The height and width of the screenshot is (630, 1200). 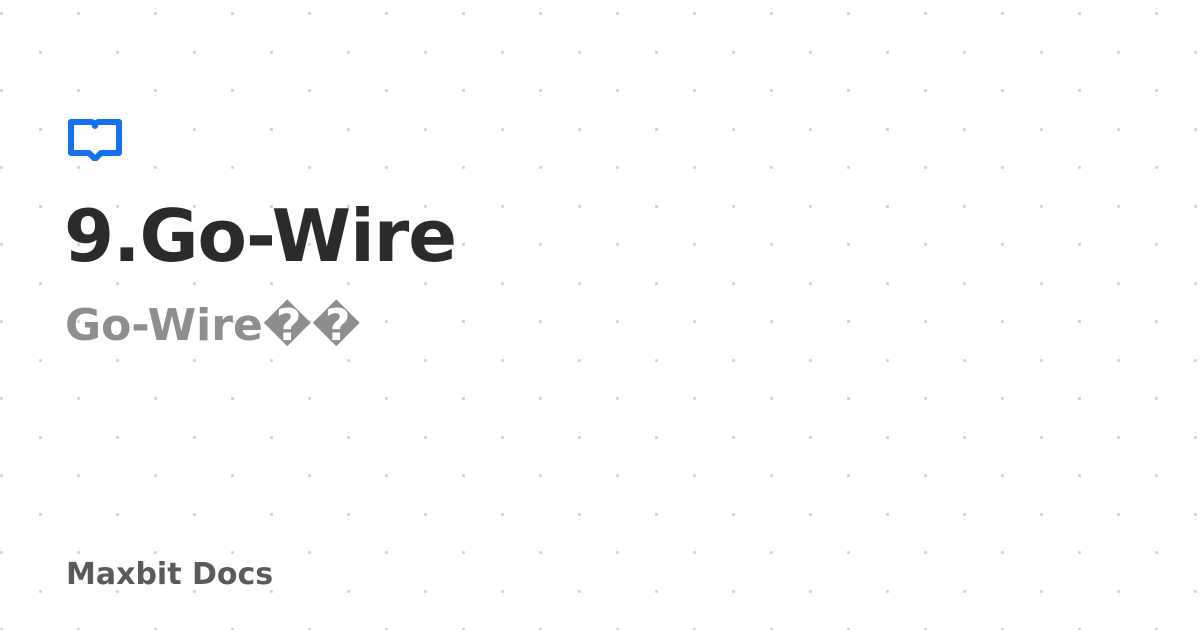 What do you see at coordinates (170, 574) in the screenshot?
I see `site-name: Maxbit Docs` at bounding box center [170, 574].